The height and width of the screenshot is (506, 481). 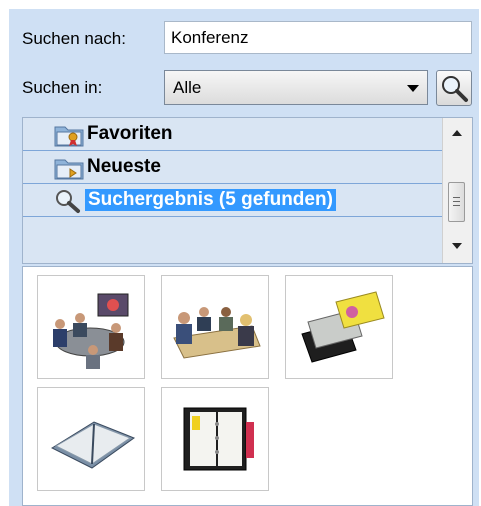 I want to click on list-item-neueste: Neueste, so click(x=233, y=167).